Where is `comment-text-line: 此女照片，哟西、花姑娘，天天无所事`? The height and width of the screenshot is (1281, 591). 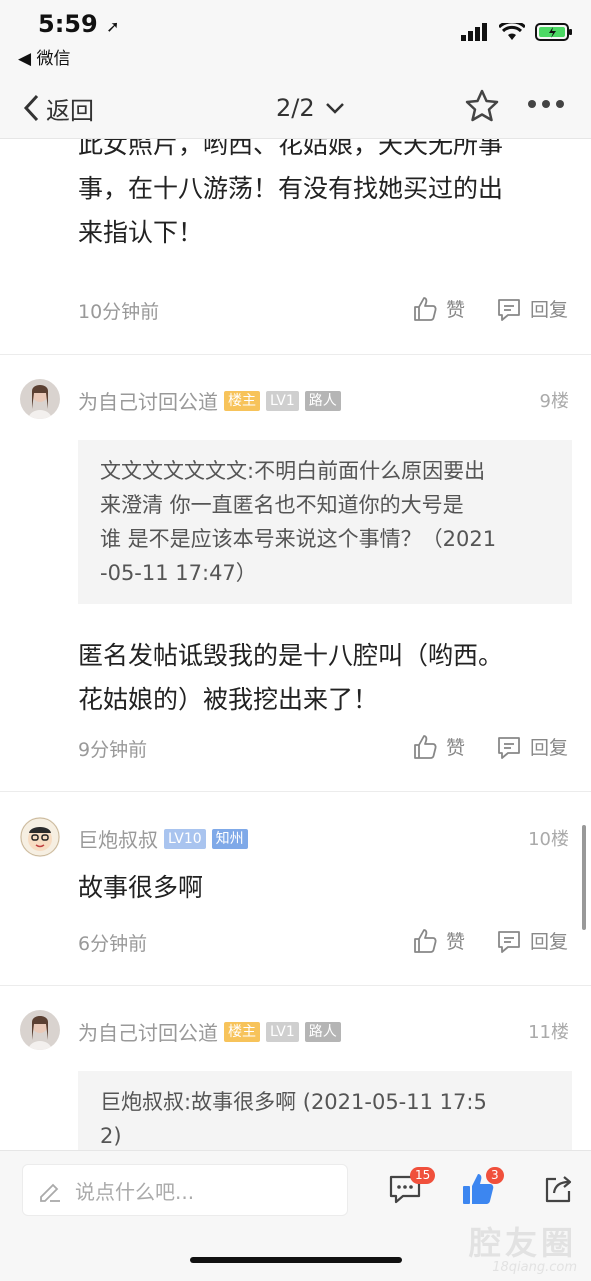
comment-text-line: 此女照片，哟西、花姑娘，天天无所事 is located at coordinates (291, 149).